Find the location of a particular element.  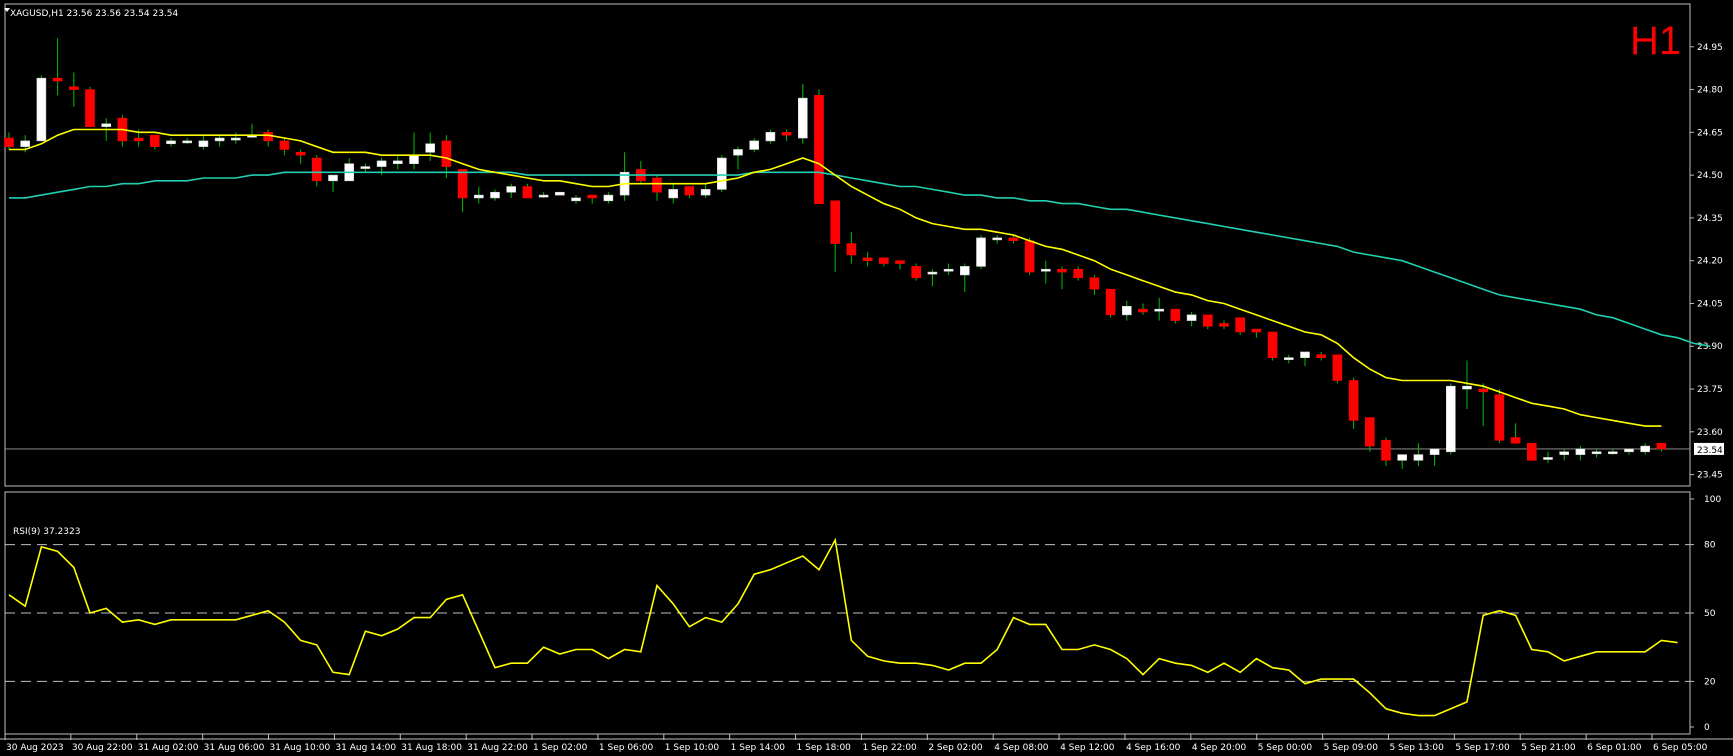

time-axis-label: 6 Sep 01:00 is located at coordinates (1614, 748).